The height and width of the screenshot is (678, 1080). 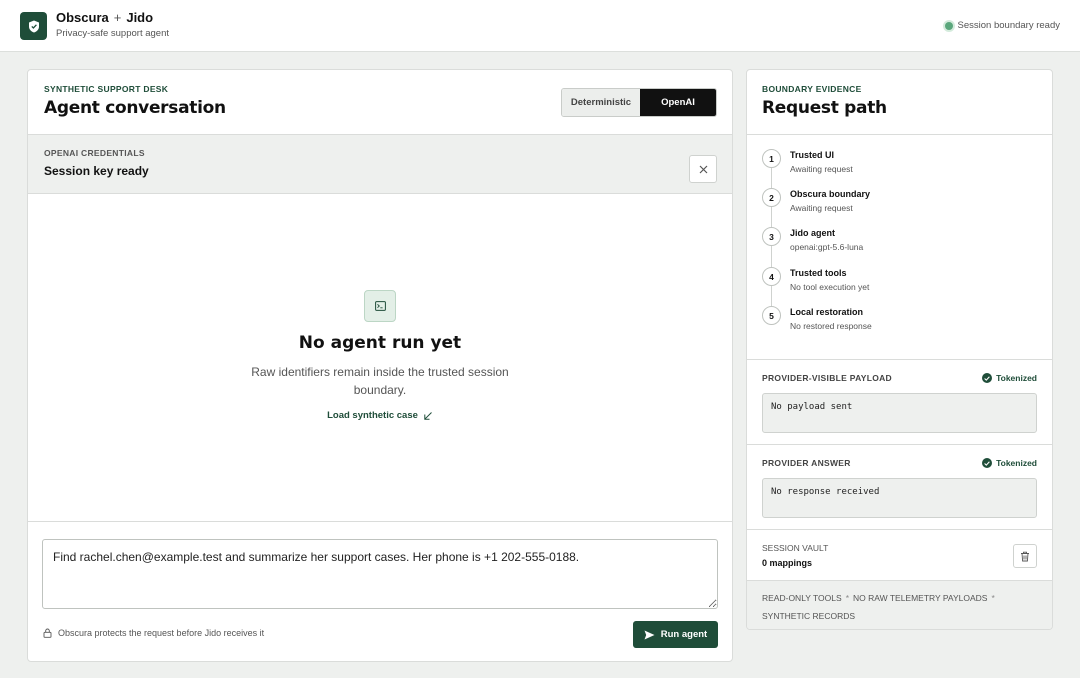 What do you see at coordinates (831, 326) in the screenshot?
I see `step-status: No restored response` at bounding box center [831, 326].